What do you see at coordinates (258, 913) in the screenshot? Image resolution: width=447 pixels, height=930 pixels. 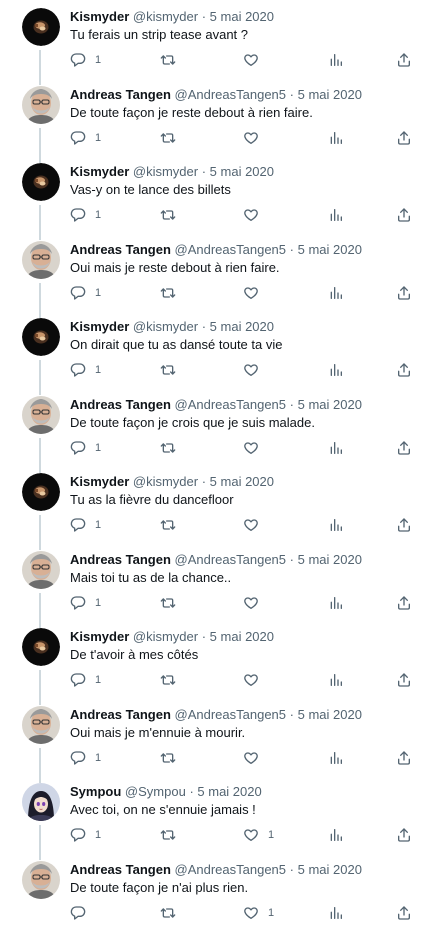 I see `like-button: 1` at bounding box center [258, 913].